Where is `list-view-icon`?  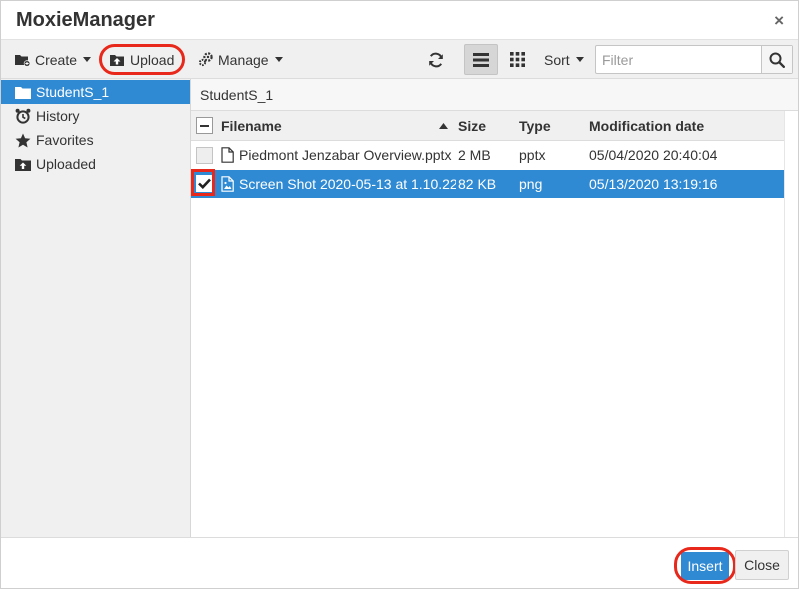
list-view-icon is located at coordinates (481, 59).